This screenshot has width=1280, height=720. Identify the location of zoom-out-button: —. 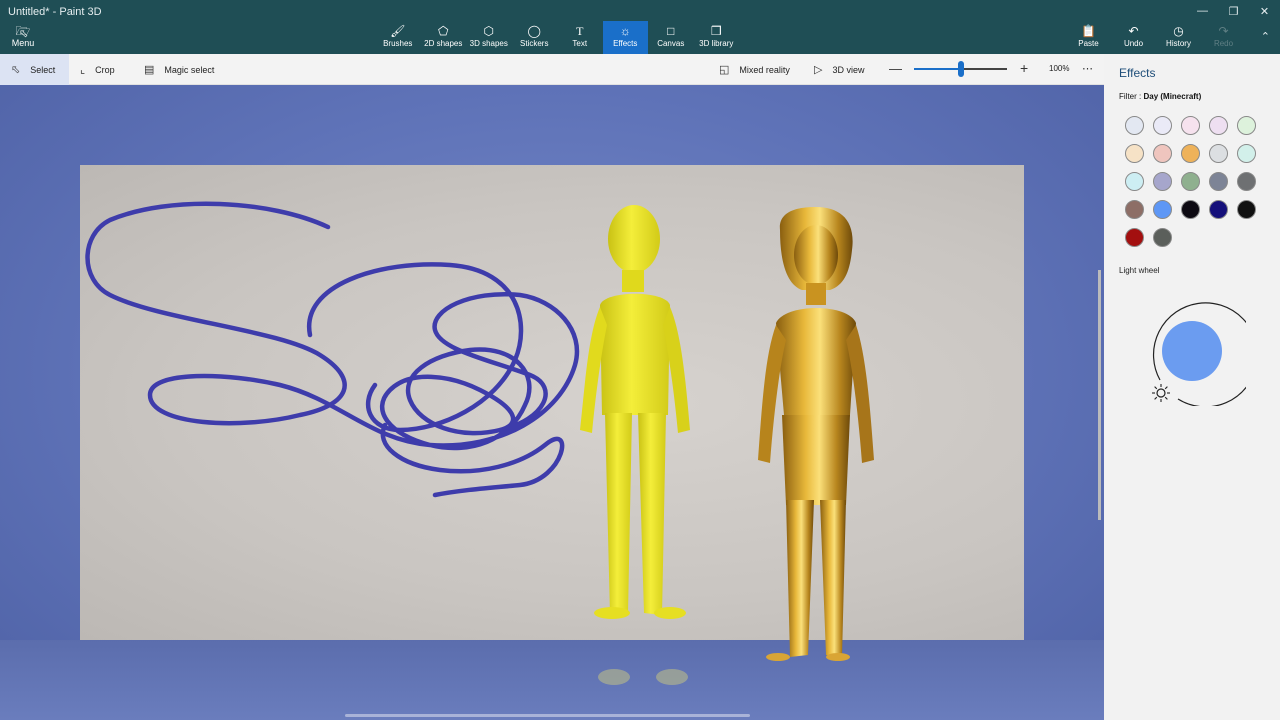
(895, 68).